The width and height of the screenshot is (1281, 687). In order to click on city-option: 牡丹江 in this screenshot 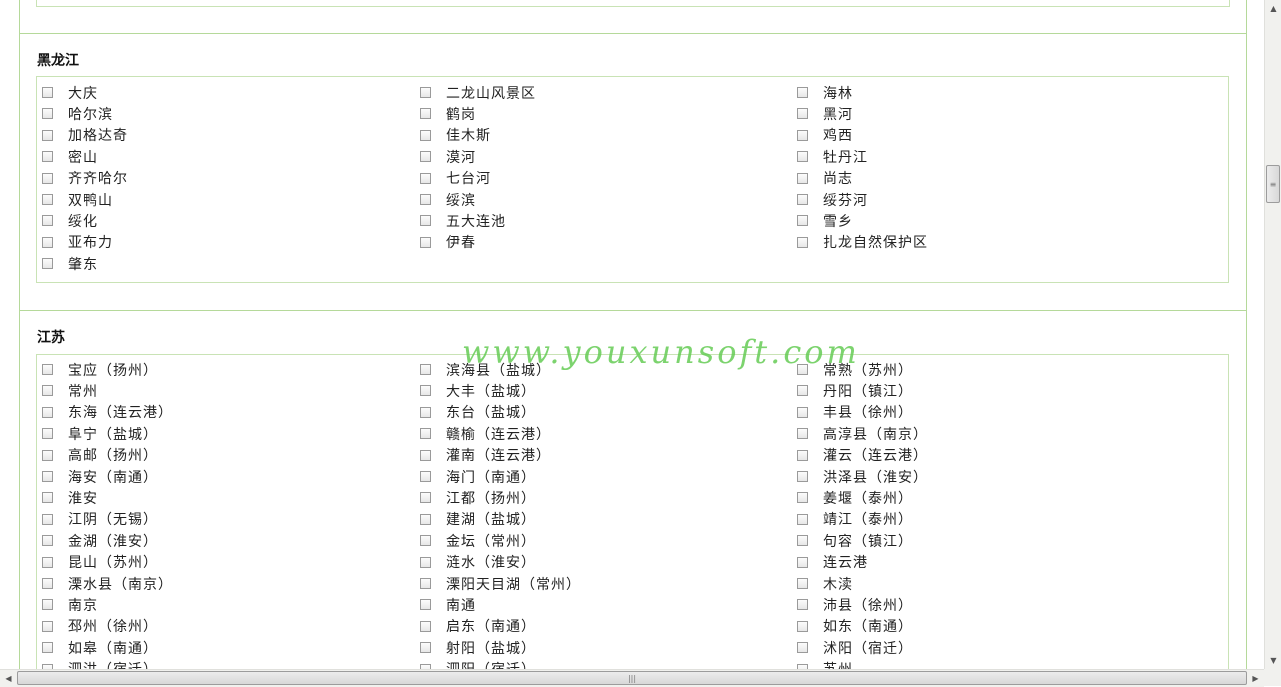, I will do `click(832, 156)`.